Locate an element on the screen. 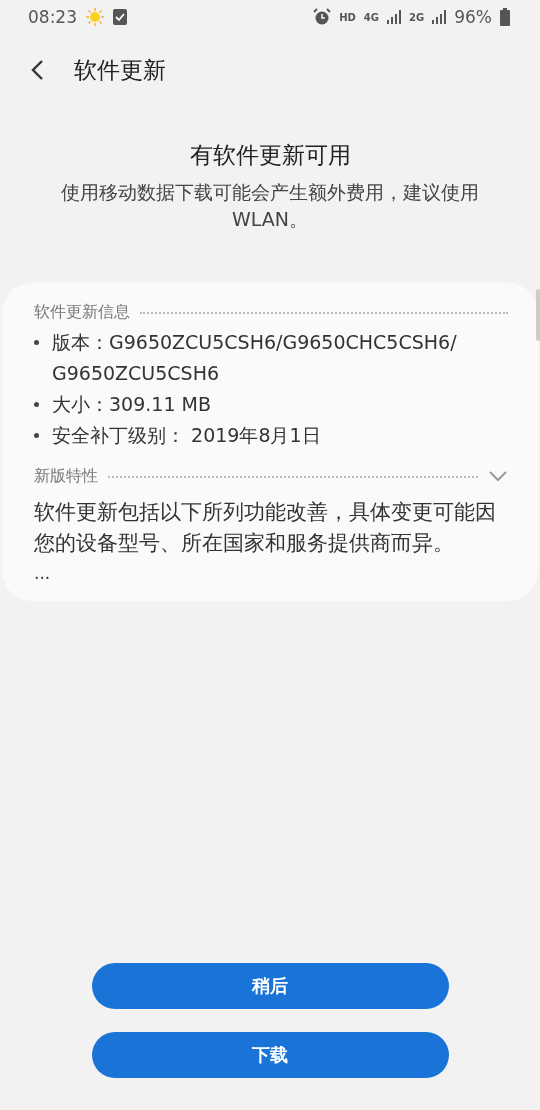 The height and width of the screenshot is (1110, 540). battery-icon is located at coordinates (505, 17).